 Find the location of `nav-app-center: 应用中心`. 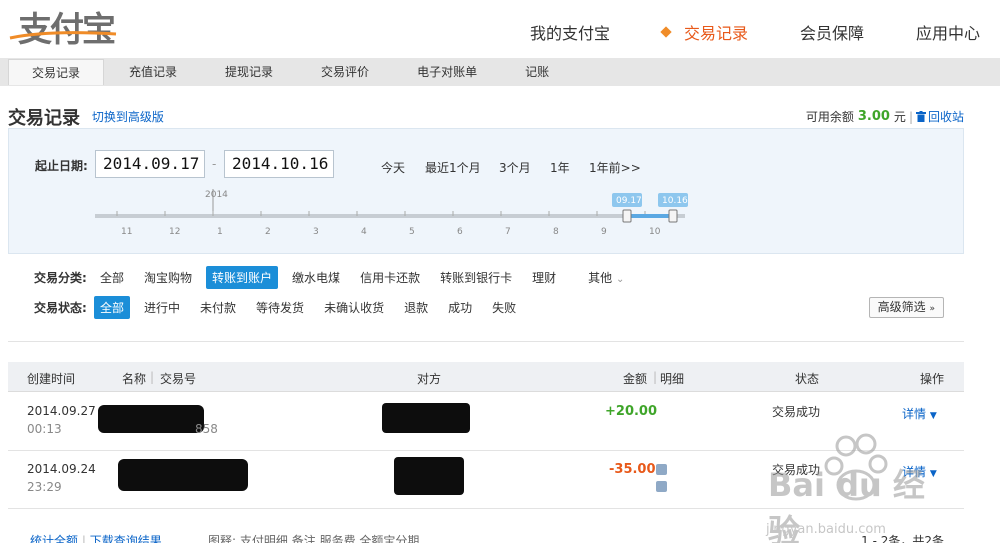

nav-app-center: 应用中心 is located at coordinates (948, 32).